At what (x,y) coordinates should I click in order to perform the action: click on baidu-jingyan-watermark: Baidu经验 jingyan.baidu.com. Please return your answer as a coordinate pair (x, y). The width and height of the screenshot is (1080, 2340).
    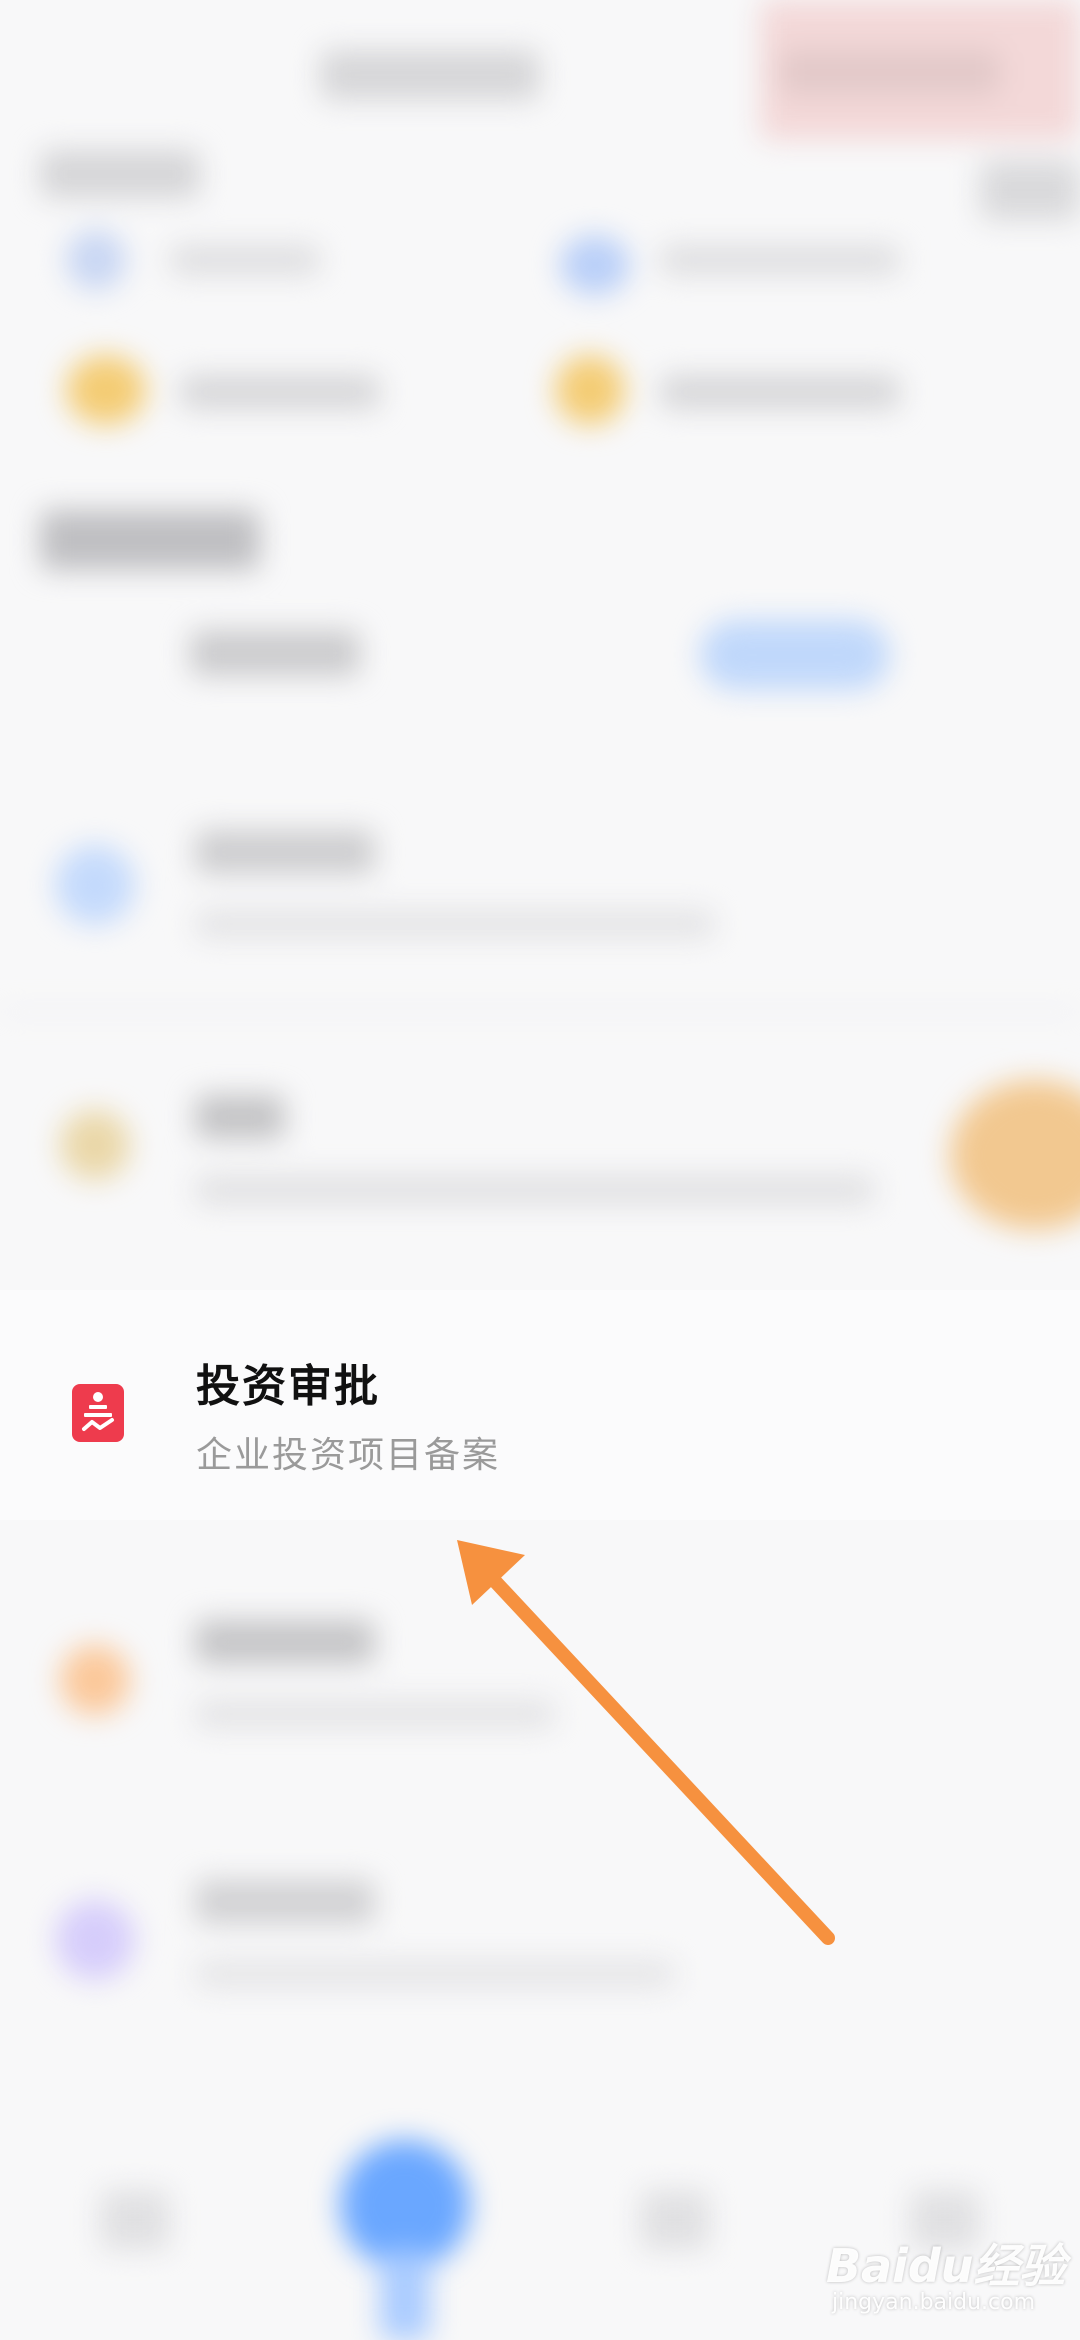
    Looking at the image, I should click on (946, 2275).